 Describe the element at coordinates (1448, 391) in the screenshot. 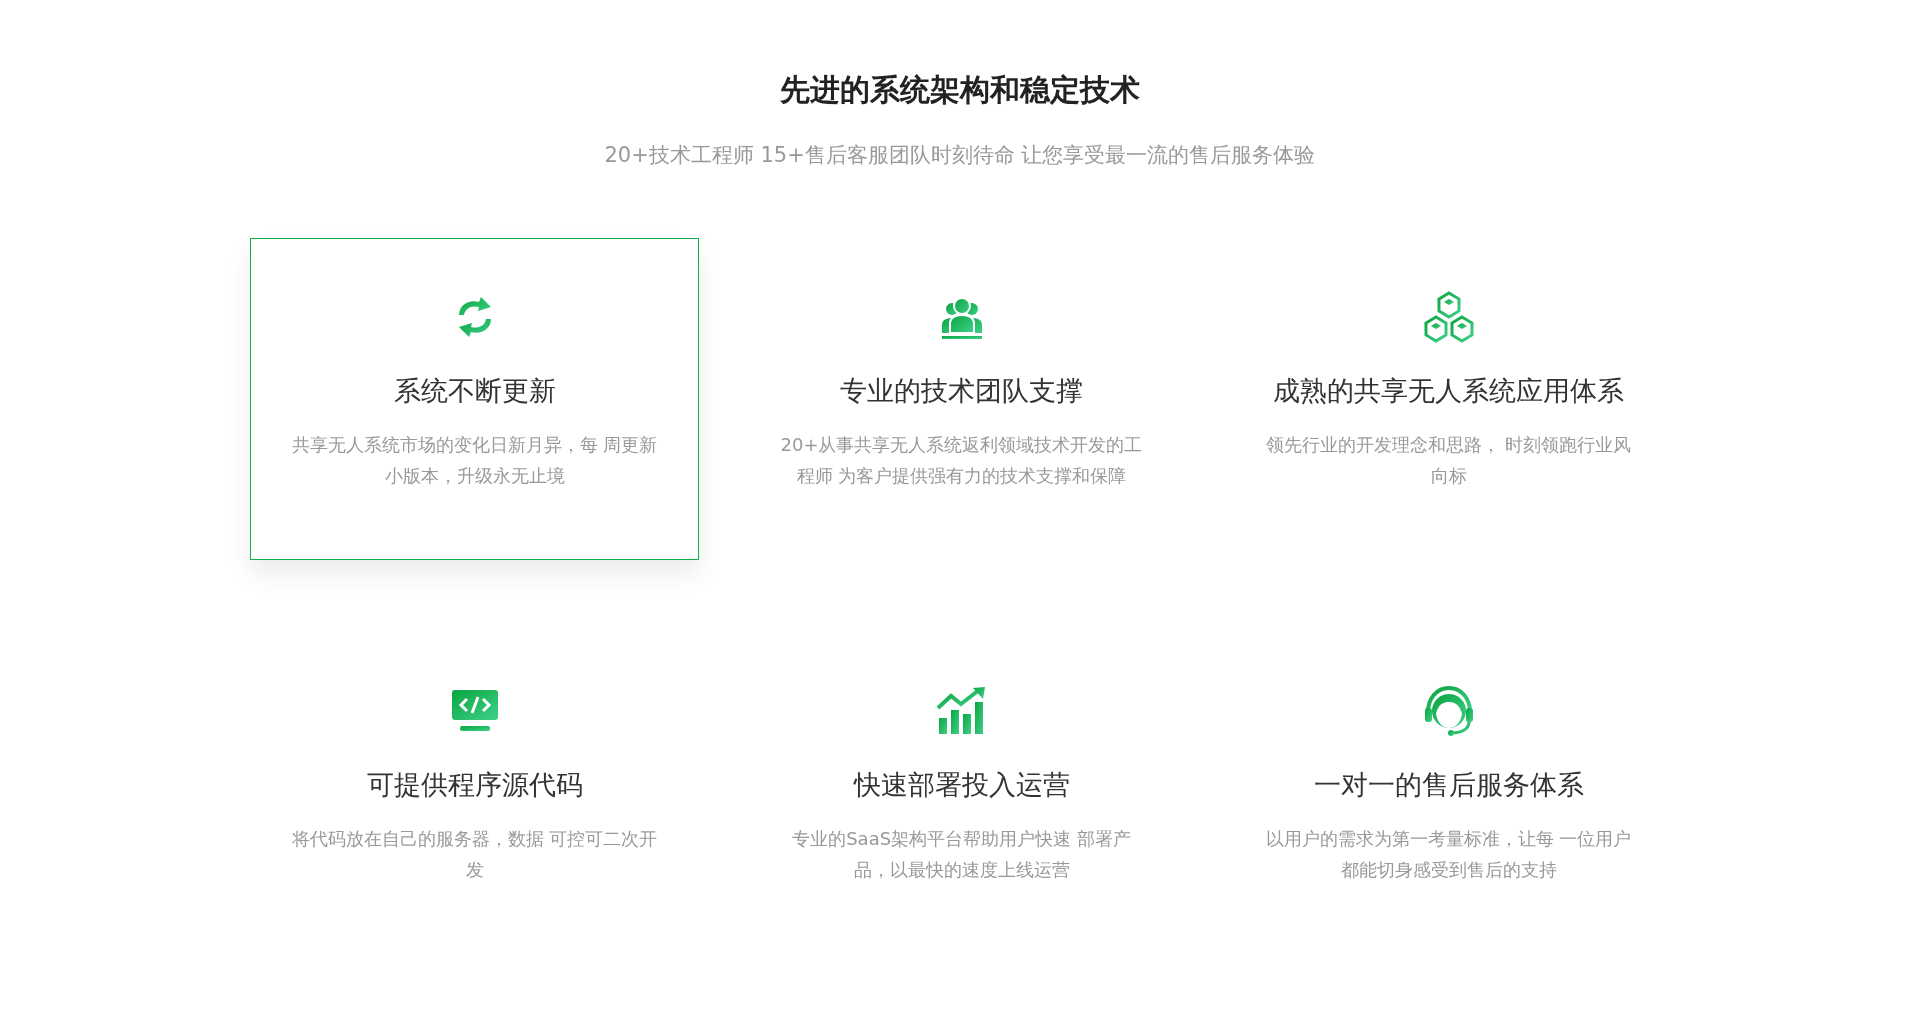

I see `feature-title: 成熟的共享无人系统应用体系` at that location.